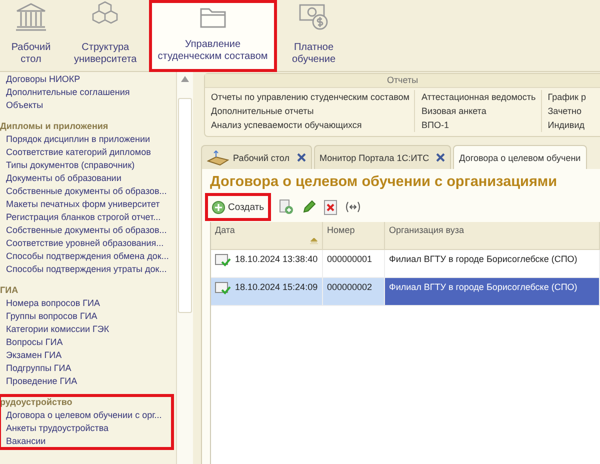 Image resolution: width=600 pixels, height=464 pixels. I want to click on tab-label: Договора о целевом обучени, so click(520, 157).